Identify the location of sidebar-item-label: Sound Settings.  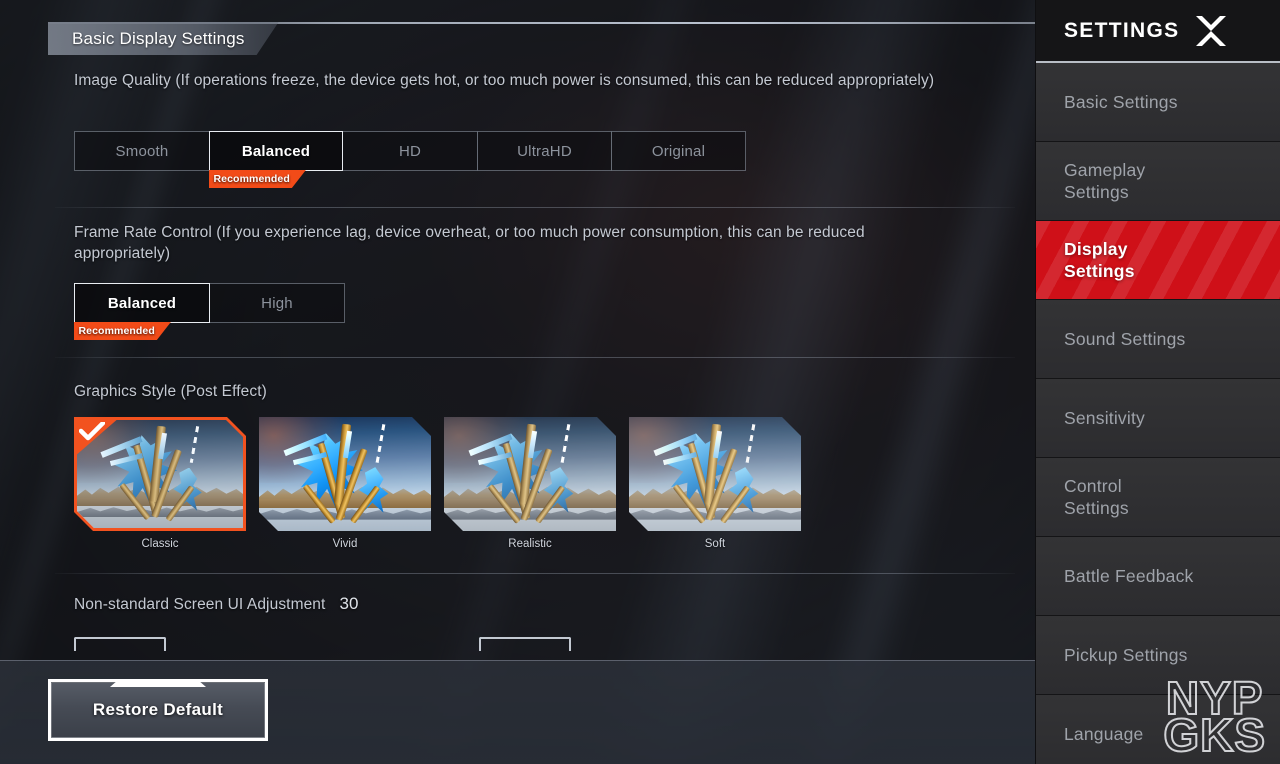
(1125, 338).